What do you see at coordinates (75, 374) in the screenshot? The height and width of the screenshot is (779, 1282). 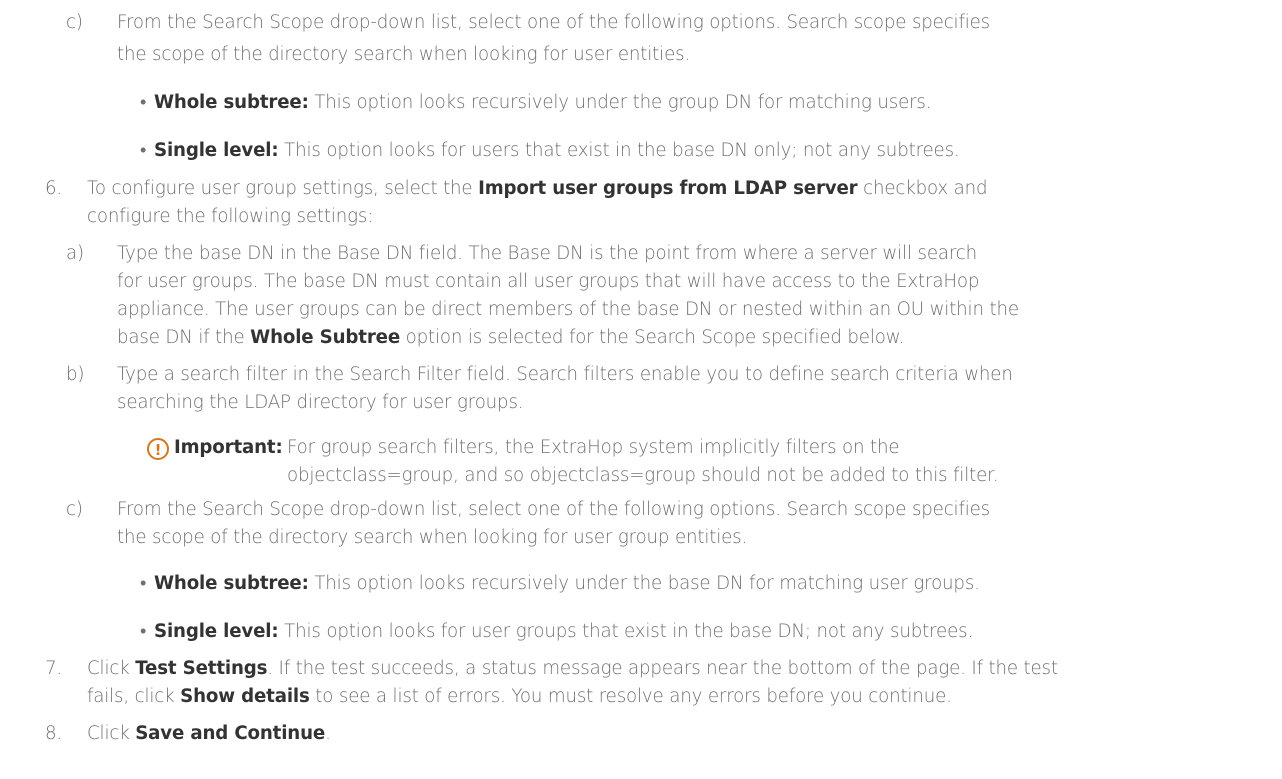 I see `substep-marker: b)` at bounding box center [75, 374].